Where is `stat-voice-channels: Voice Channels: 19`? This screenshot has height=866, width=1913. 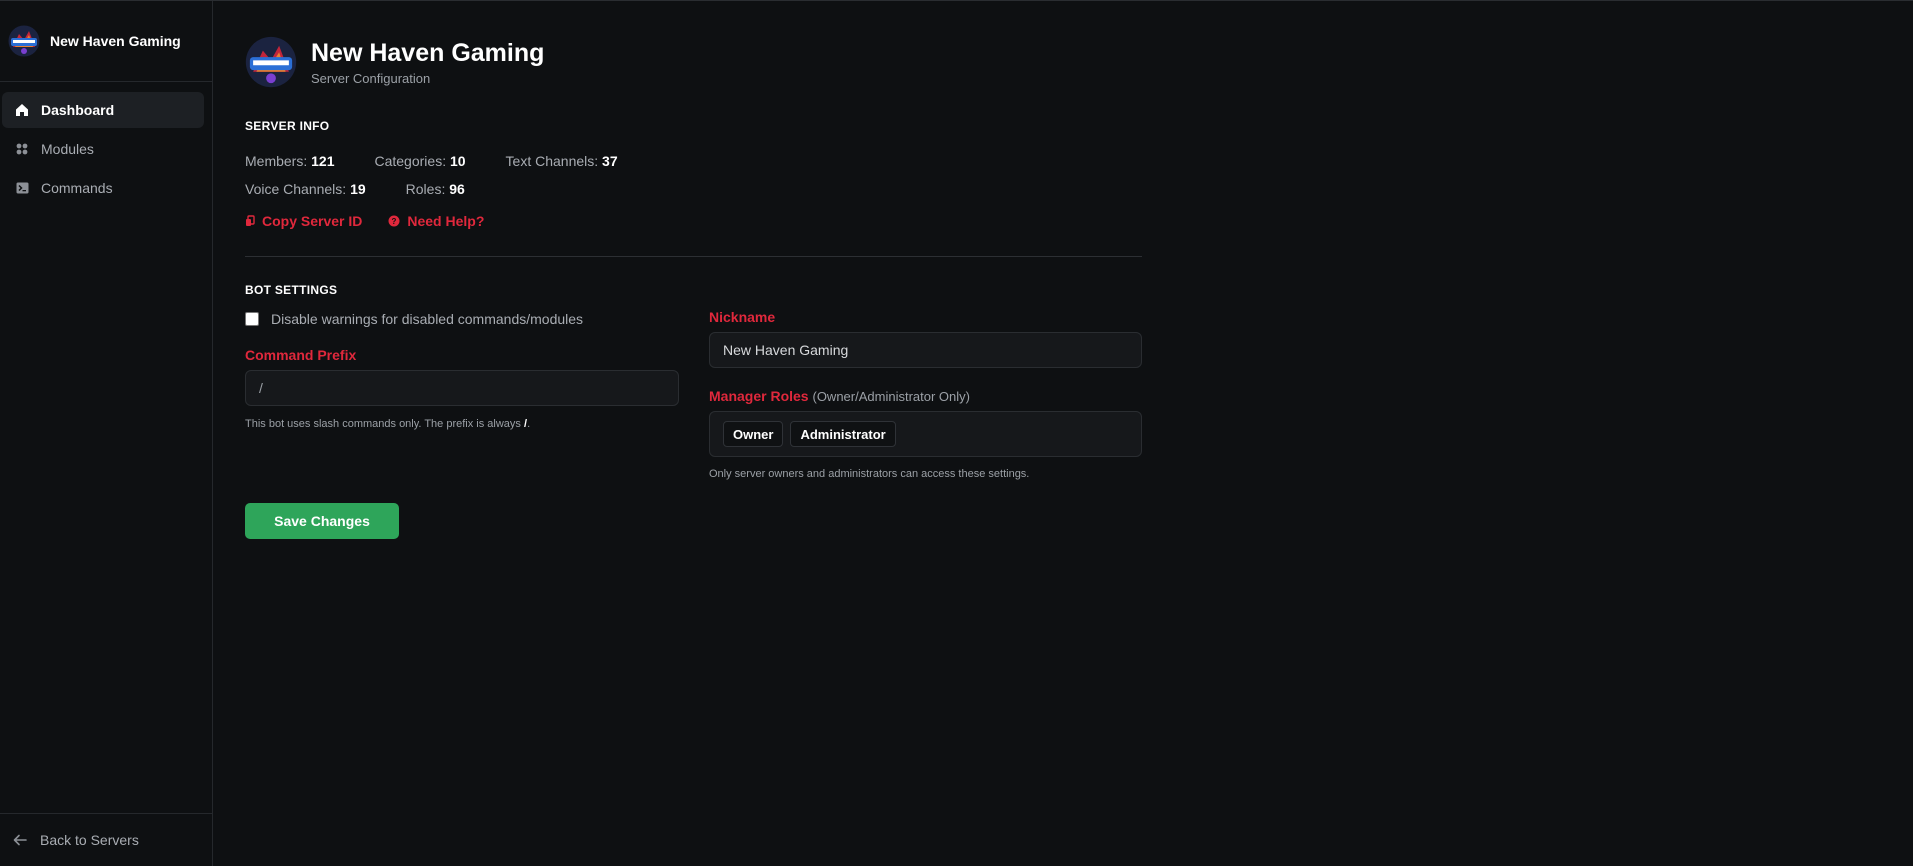 stat-voice-channels: Voice Channels: 19 is located at coordinates (305, 189).